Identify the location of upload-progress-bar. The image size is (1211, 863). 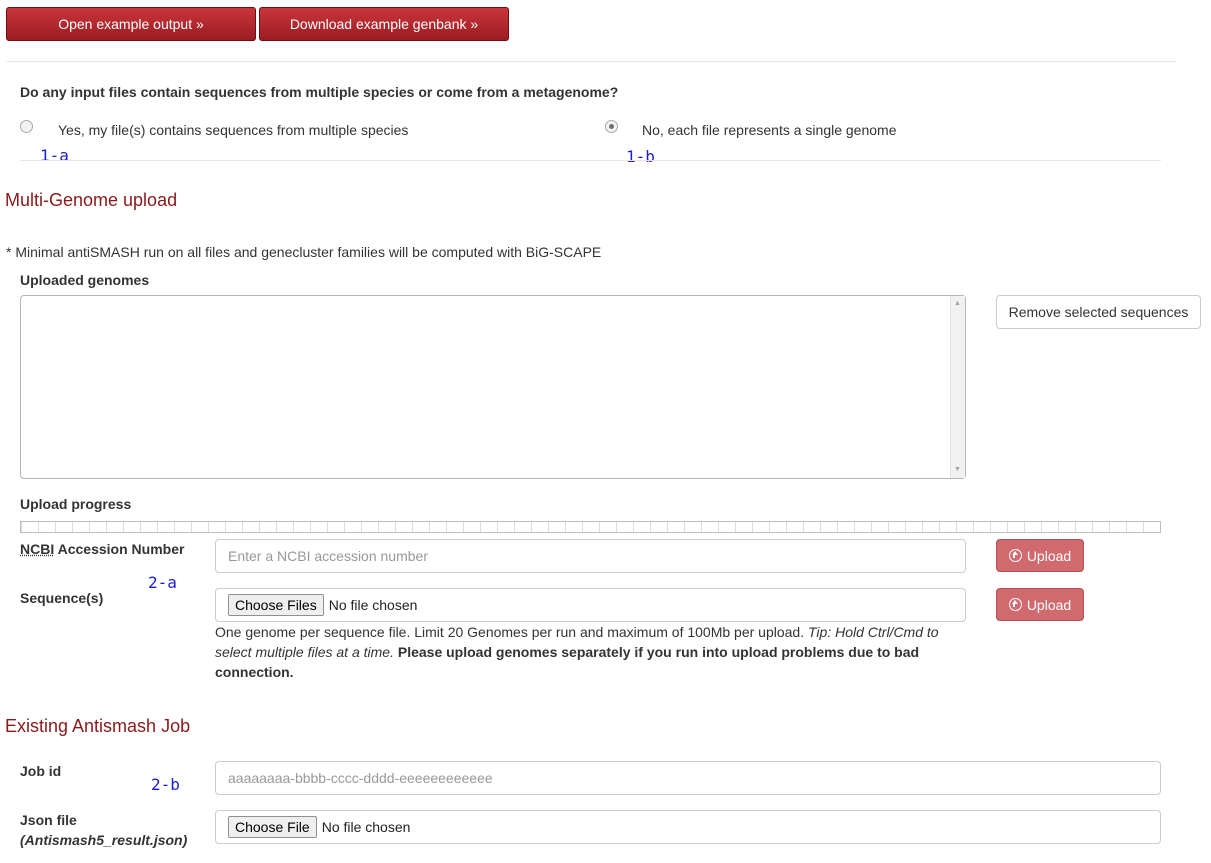
(590, 527).